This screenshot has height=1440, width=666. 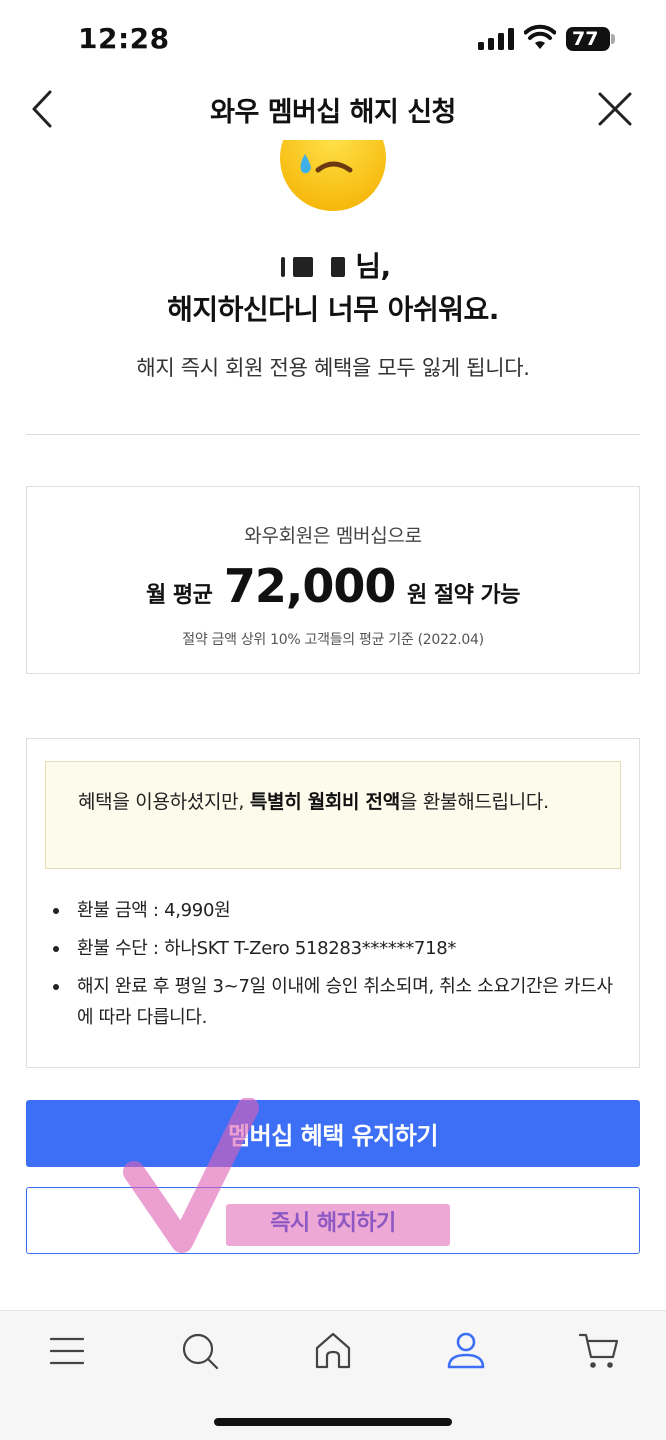 What do you see at coordinates (496, 39) in the screenshot?
I see `signal-icon` at bounding box center [496, 39].